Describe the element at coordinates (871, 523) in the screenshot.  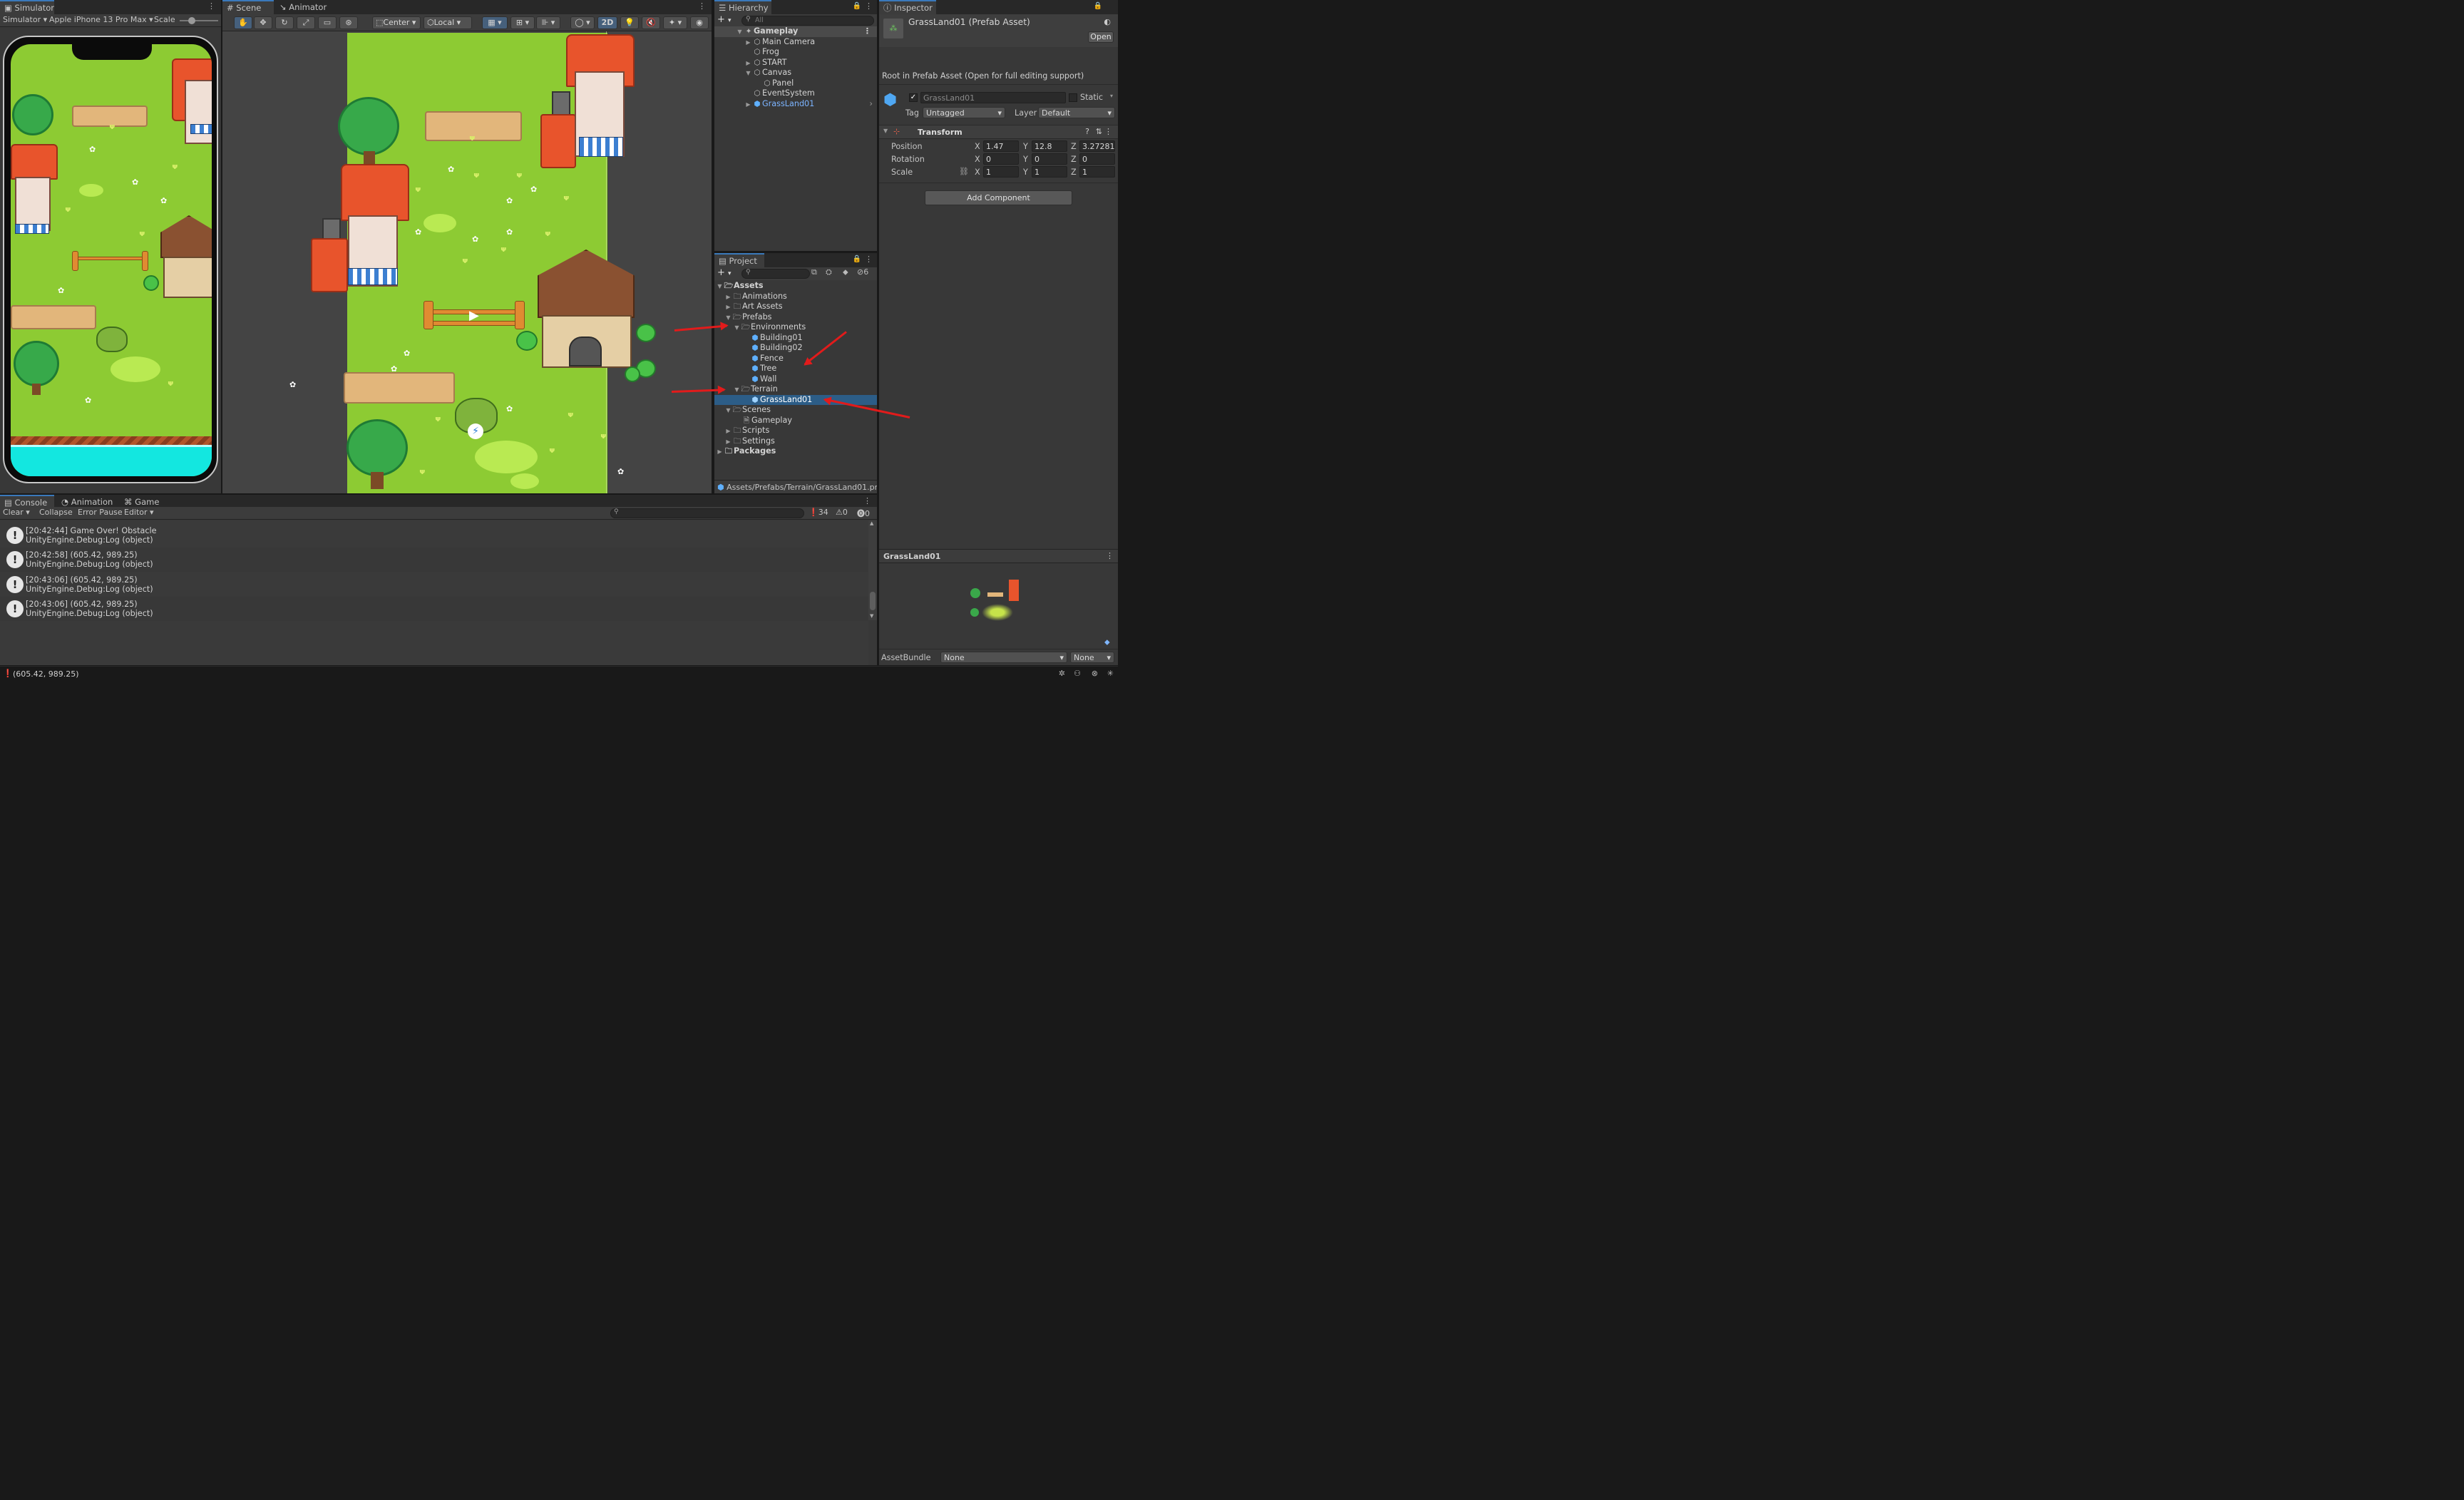
I see `scroll-up-icon: ▲` at that location.